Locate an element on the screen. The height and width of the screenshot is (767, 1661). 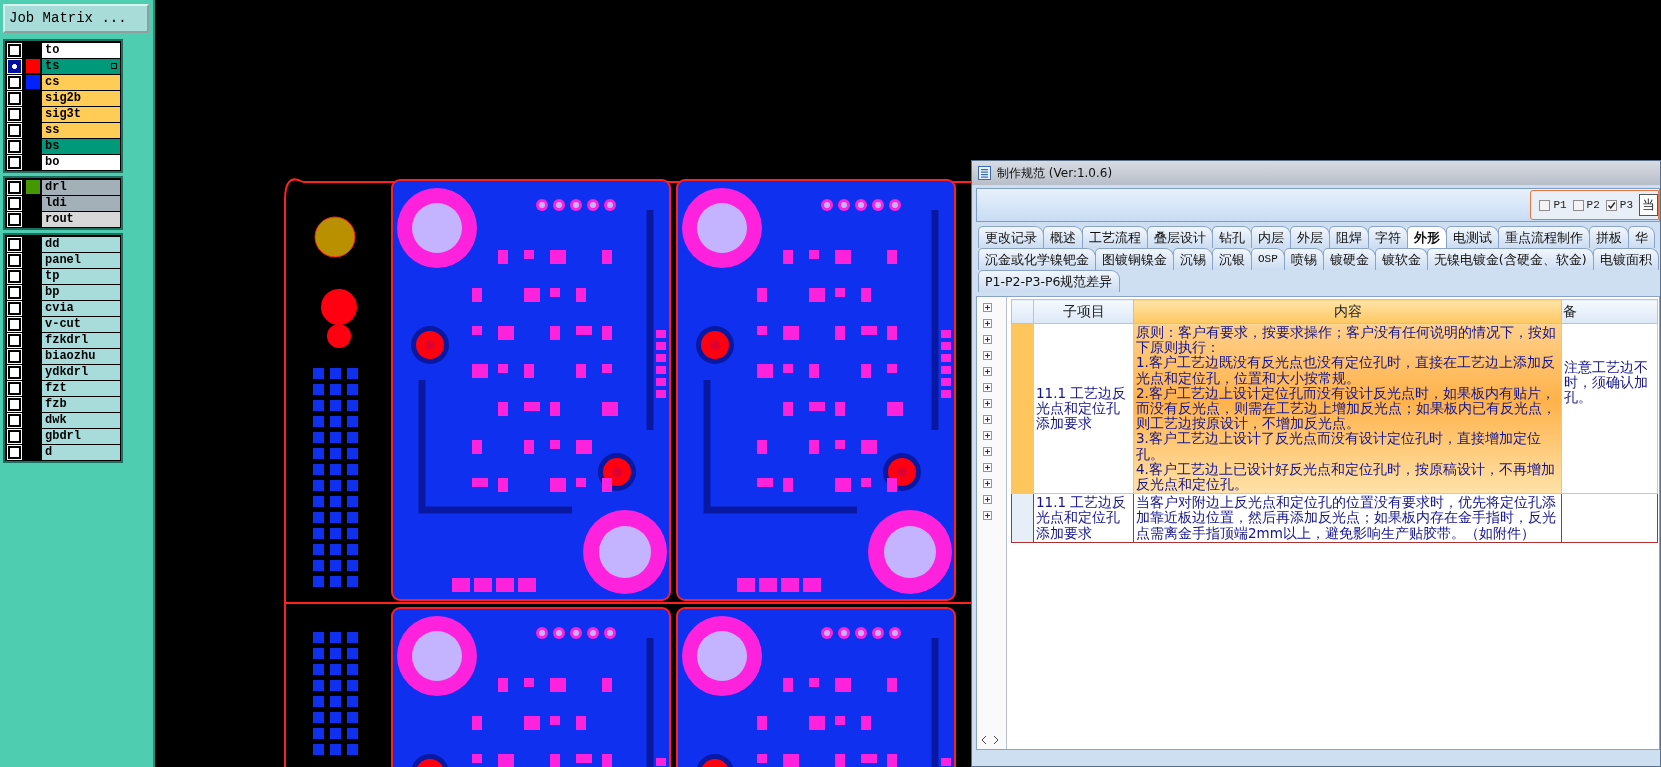
layer-name: bo is located at coordinates (81, 162).